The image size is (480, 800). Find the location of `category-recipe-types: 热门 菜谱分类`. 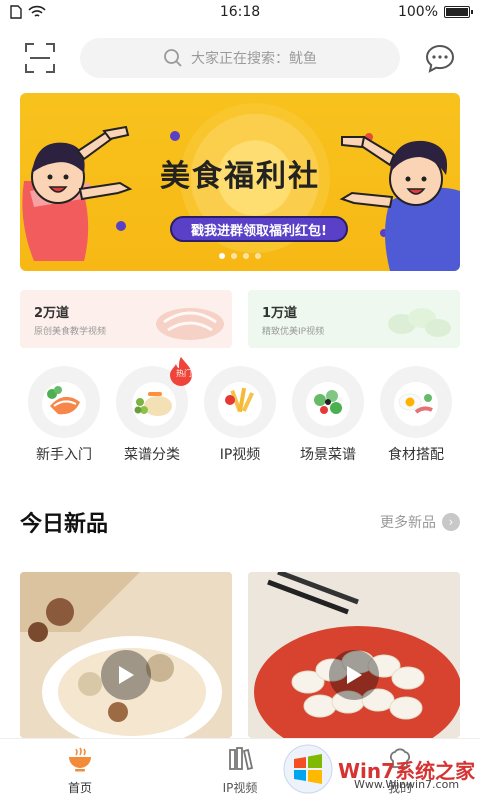

category-recipe-types: 热门 菜谱分类 is located at coordinates (152, 410).